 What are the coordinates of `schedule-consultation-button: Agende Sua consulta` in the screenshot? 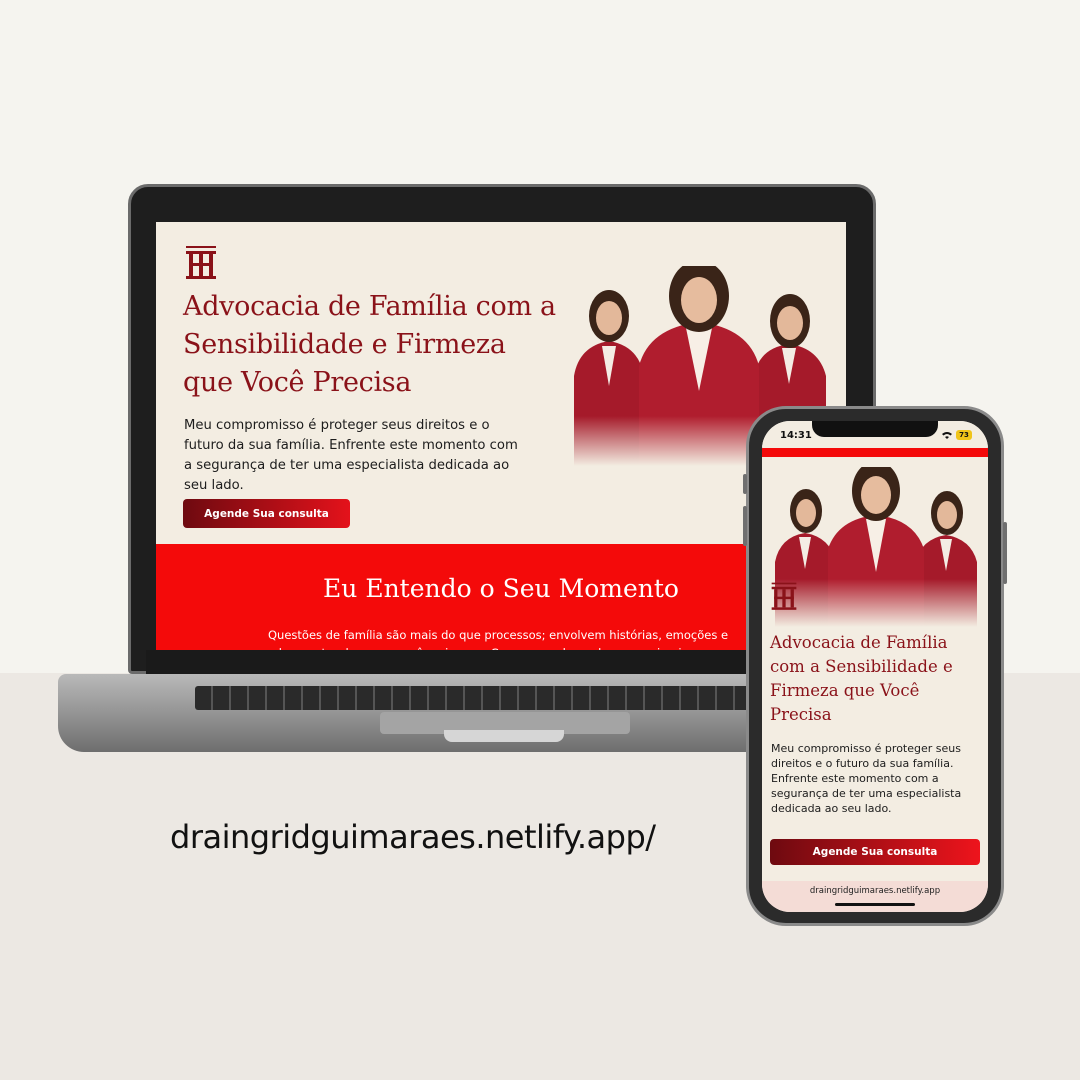 It's located at (266, 513).